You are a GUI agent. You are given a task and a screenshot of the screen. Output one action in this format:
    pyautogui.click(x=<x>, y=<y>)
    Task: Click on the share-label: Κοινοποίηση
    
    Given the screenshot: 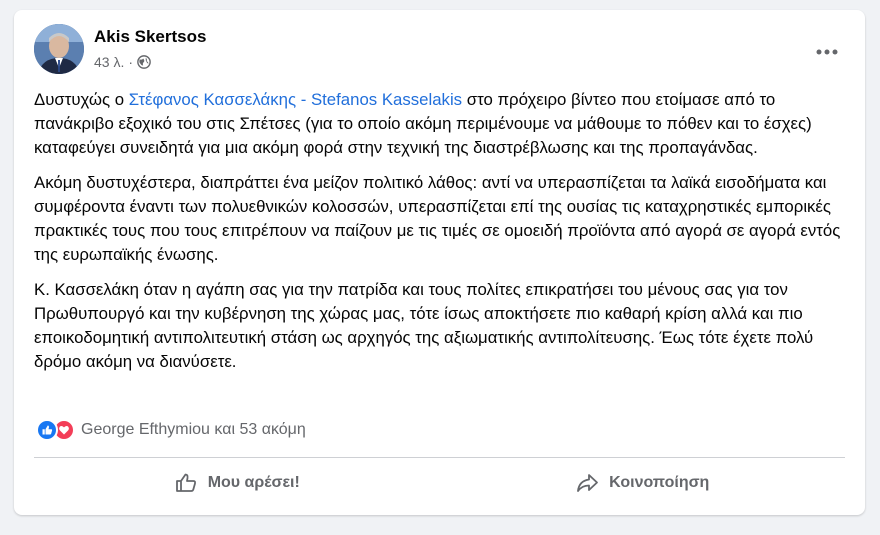 What is the action you would take?
    pyautogui.click(x=659, y=482)
    